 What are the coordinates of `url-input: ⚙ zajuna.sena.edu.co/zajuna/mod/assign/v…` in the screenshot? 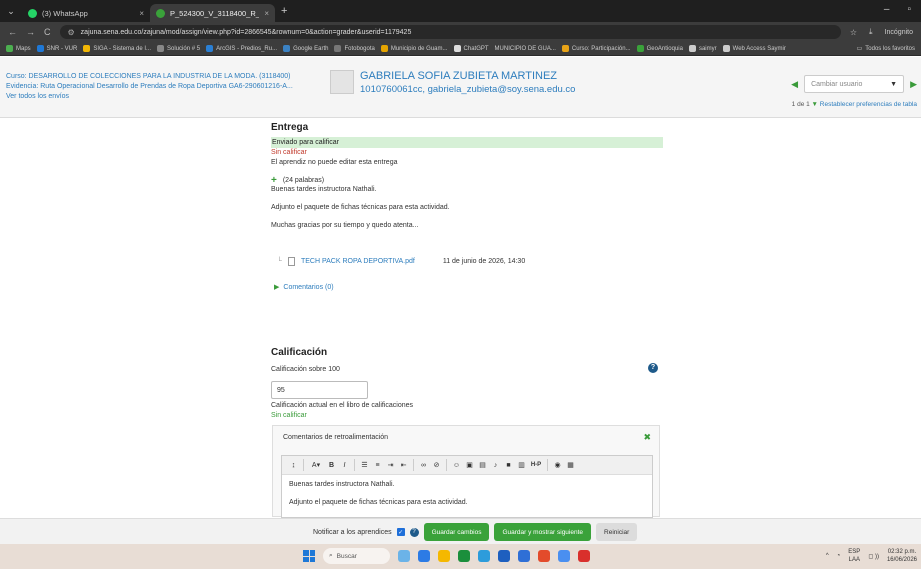 It's located at (450, 32).